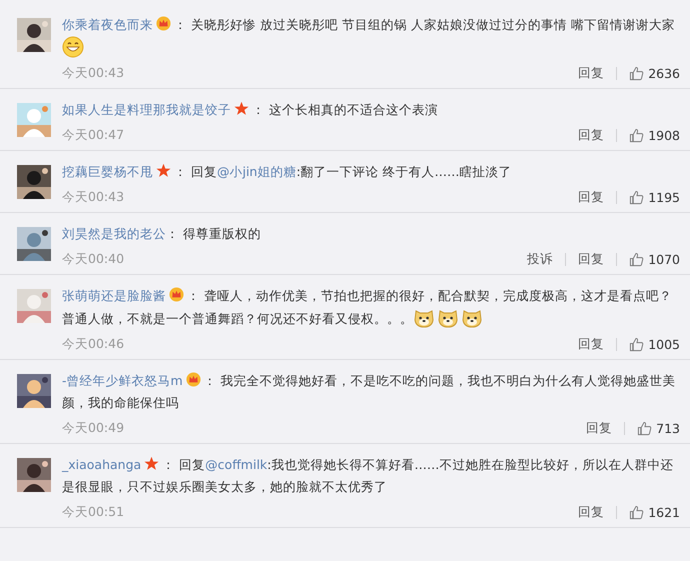 This screenshot has height=561, width=690. I want to click on comment-text: _xiaoahanga ： 回复@coffmilk:我也觉得她长得不算好看……不过她胜在脸型比较好，所以在人群中还是很显眼，只不过娱乐圈美女太多，她的脸就不太优秀了, so click(368, 475).